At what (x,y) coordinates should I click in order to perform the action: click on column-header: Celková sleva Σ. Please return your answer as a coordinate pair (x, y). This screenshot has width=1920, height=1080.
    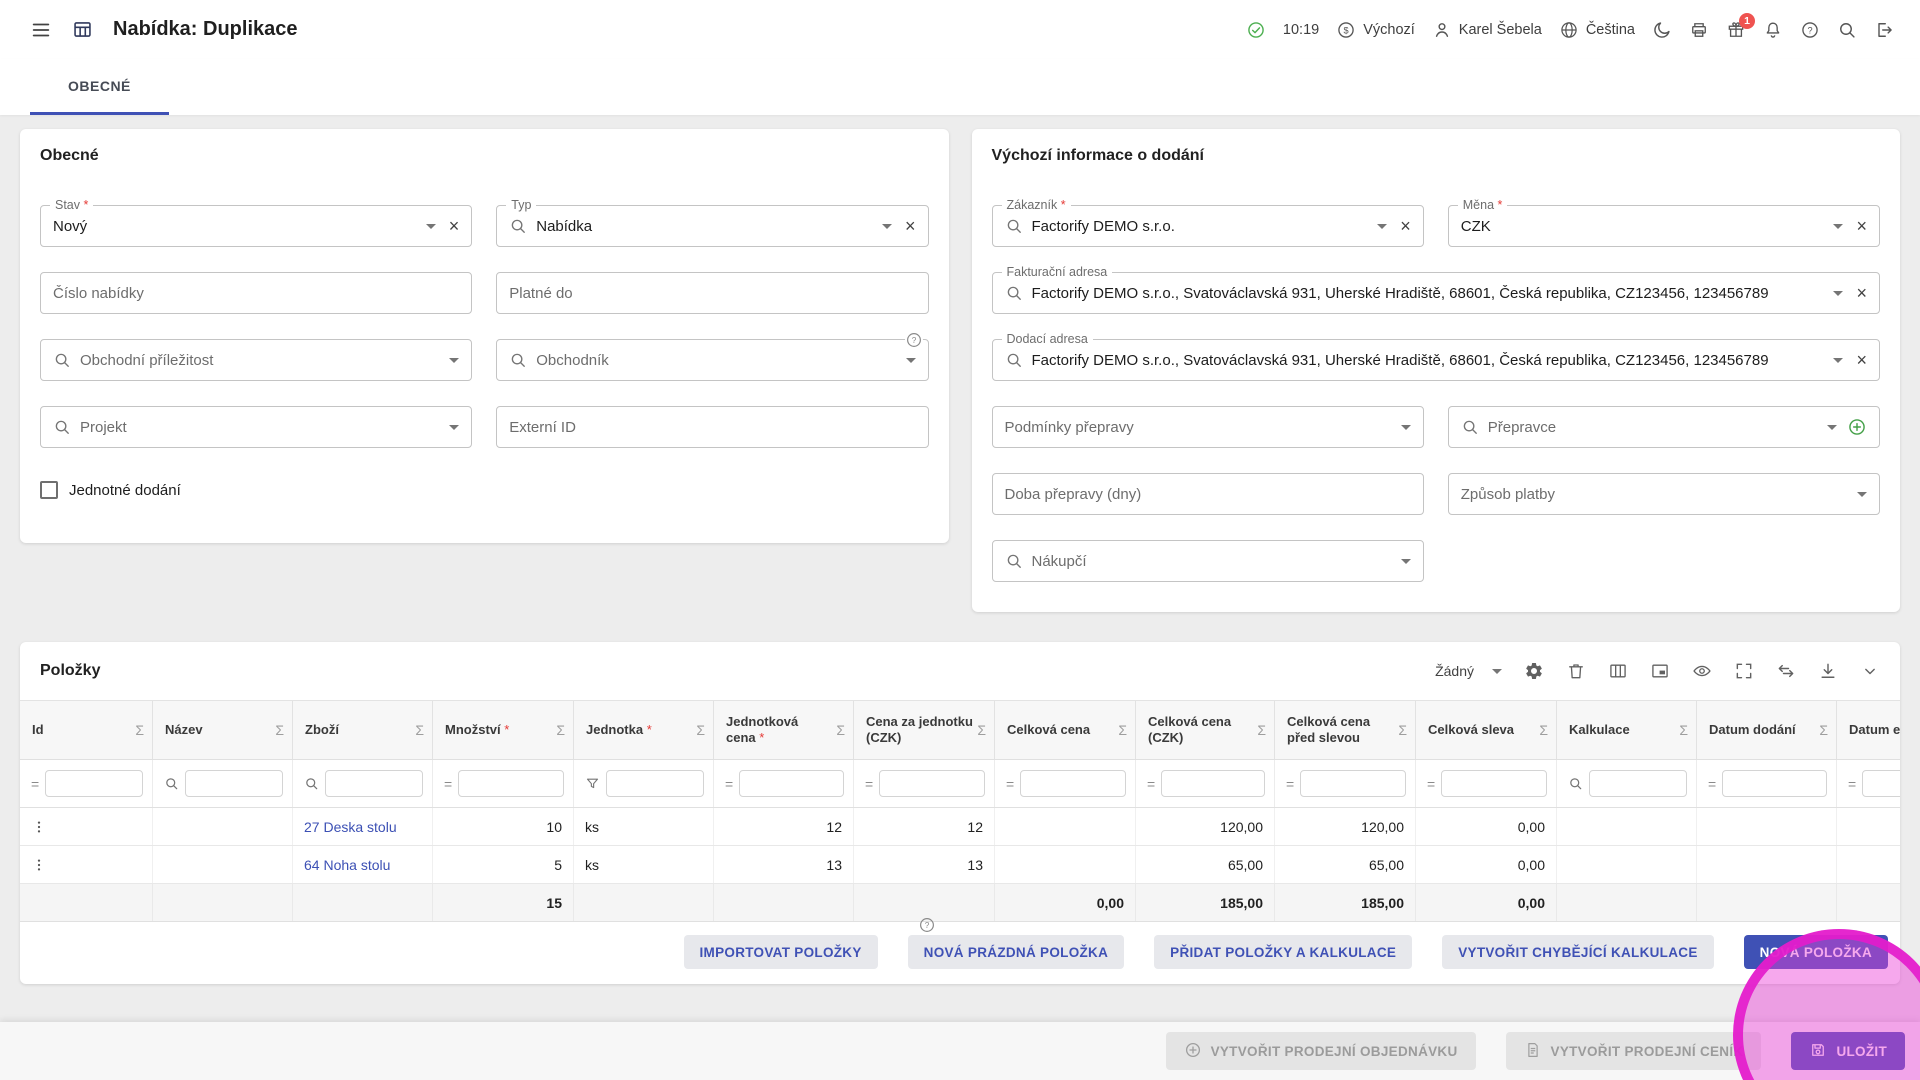
    Looking at the image, I should click on (1486, 730).